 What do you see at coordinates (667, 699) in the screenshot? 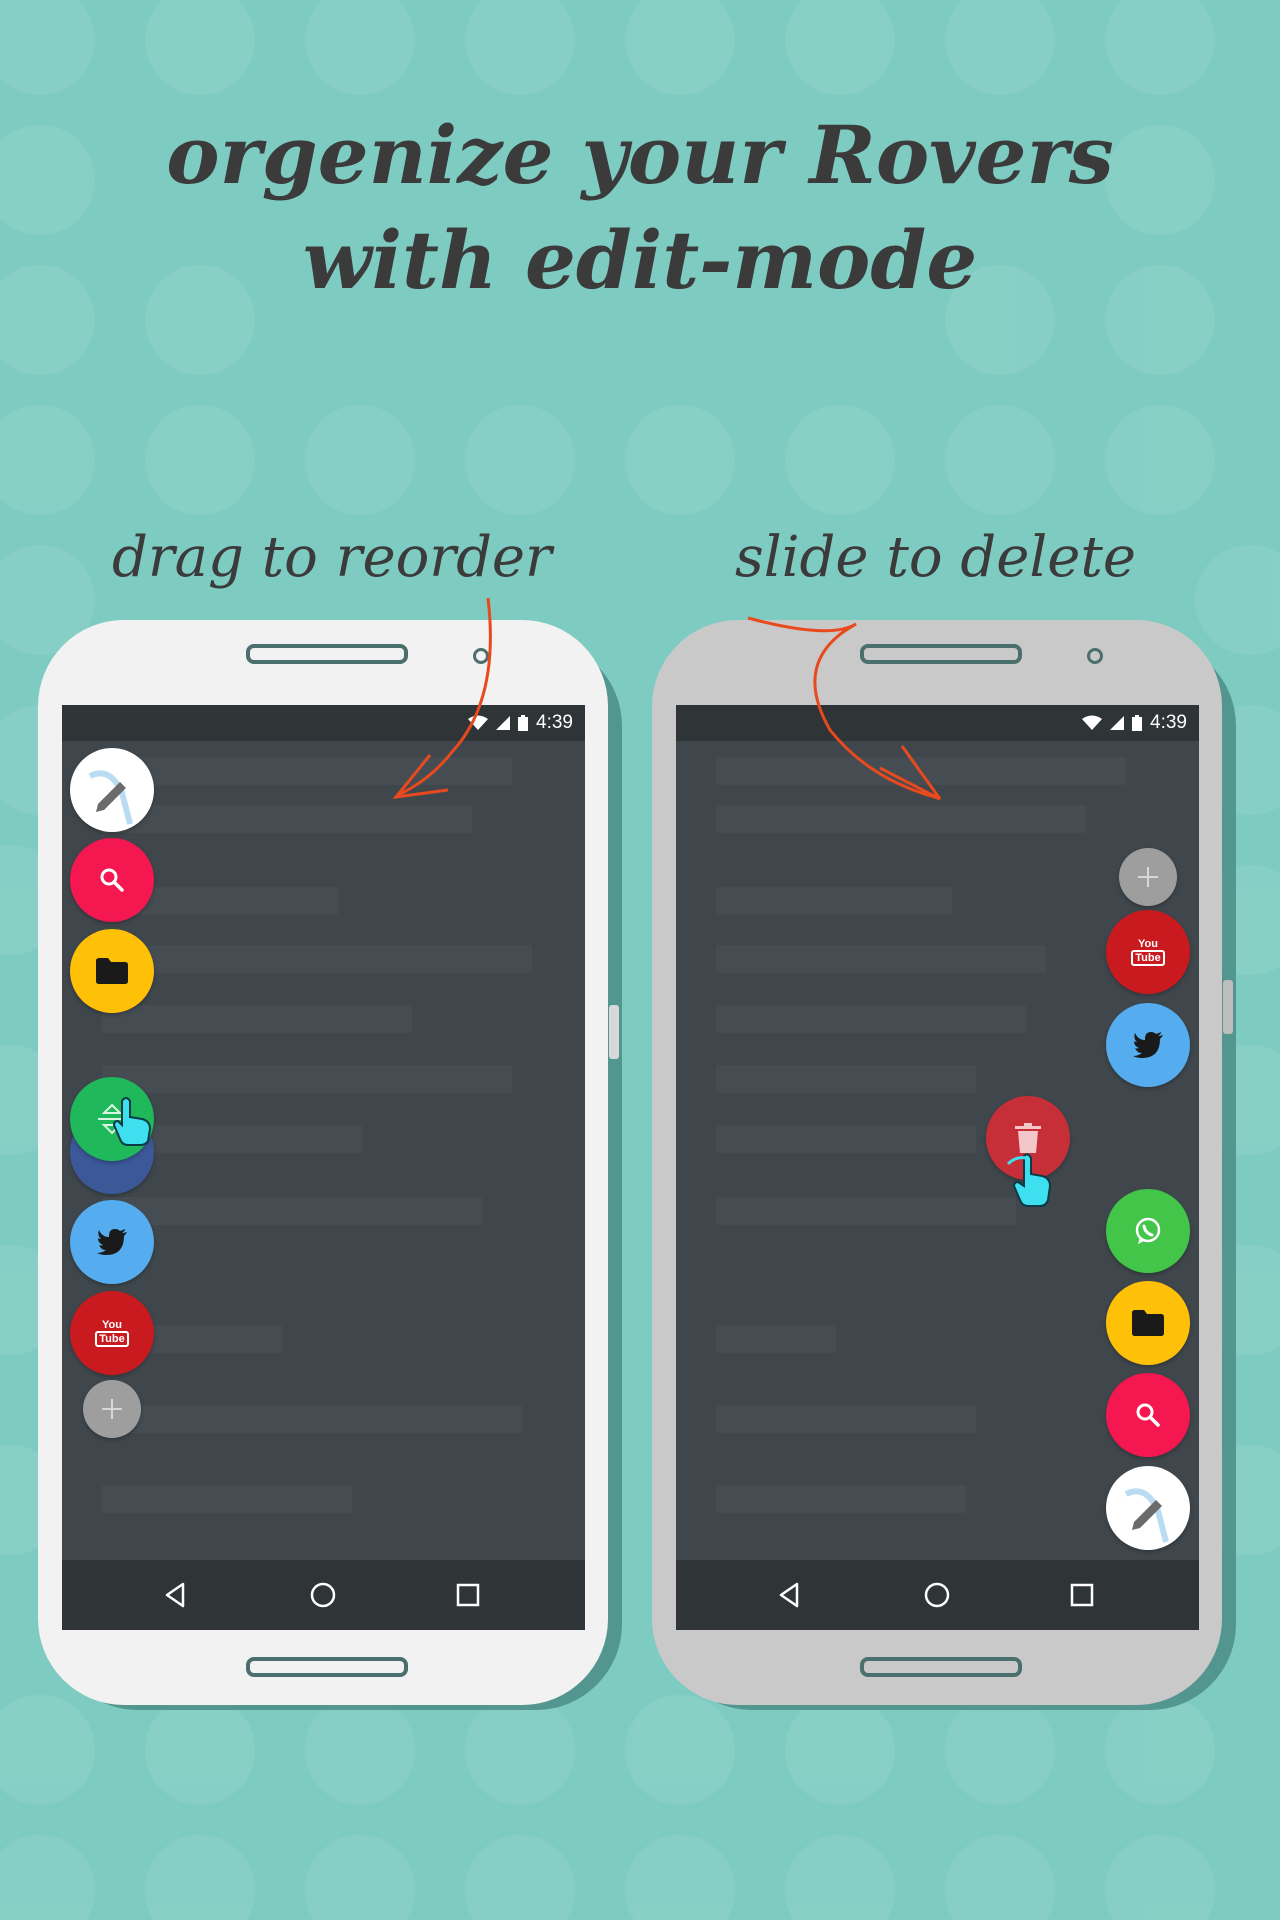
I see `curved-arrow-icon` at bounding box center [667, 699].